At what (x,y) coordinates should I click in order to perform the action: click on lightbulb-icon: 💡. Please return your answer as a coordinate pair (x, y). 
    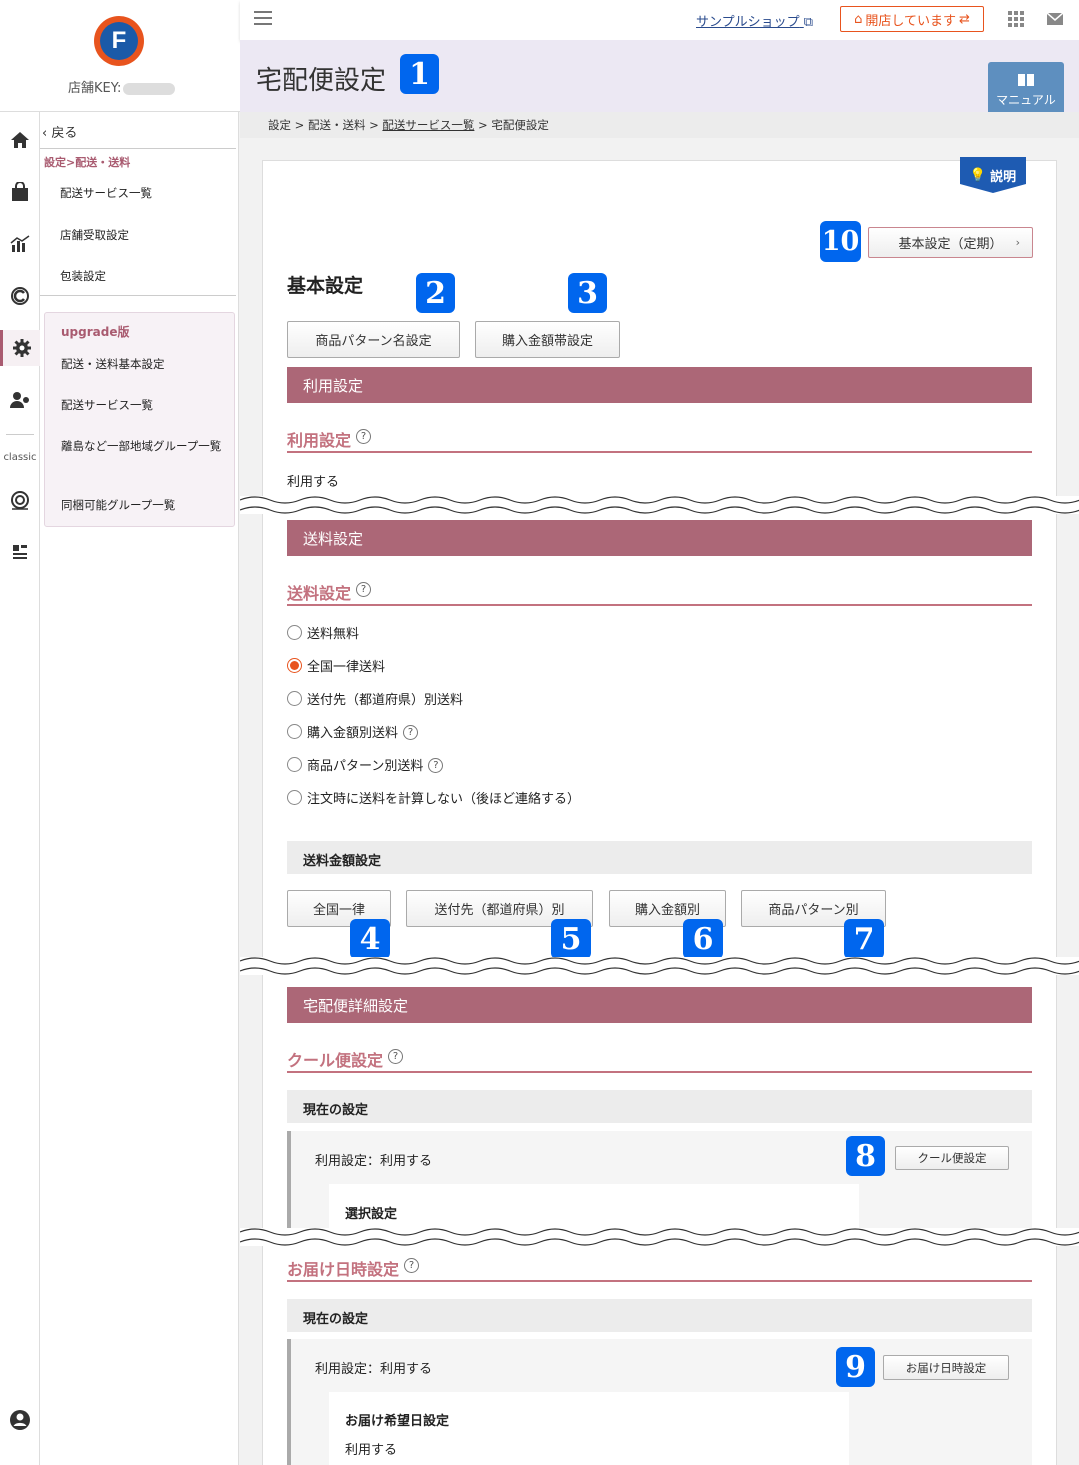
    Looking at the image, I should click on (978, 175).